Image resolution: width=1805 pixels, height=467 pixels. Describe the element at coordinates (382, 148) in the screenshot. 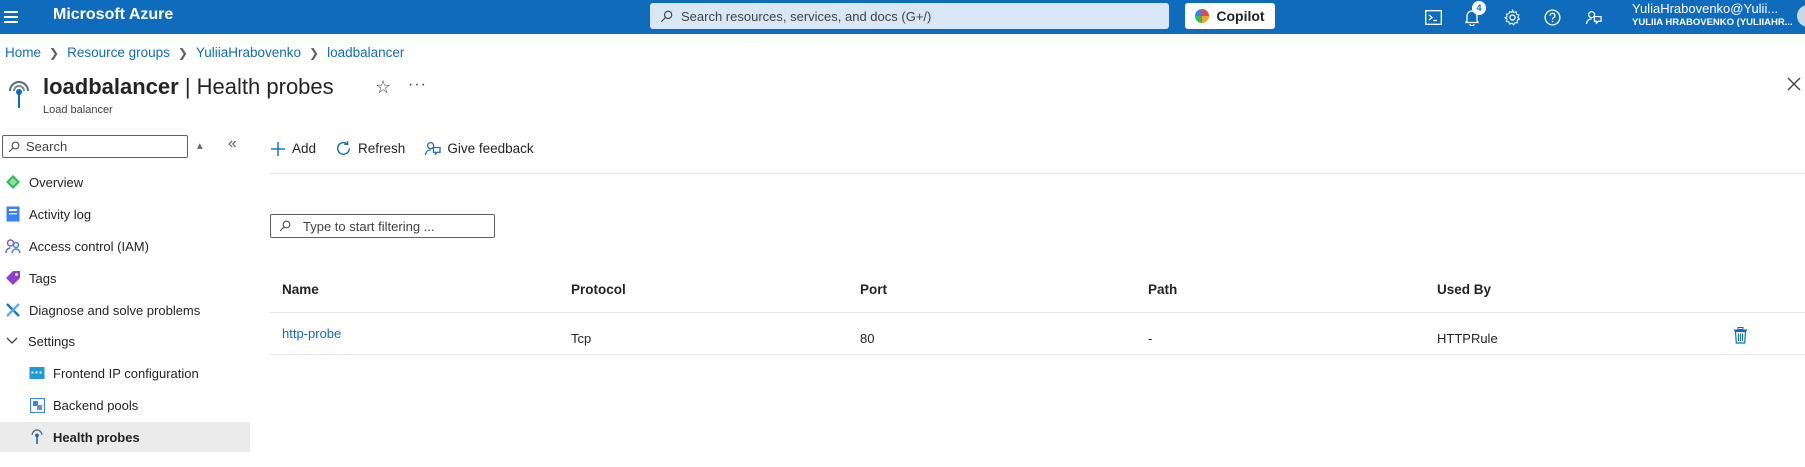

I see `refresh-label: Refresh` at that location.